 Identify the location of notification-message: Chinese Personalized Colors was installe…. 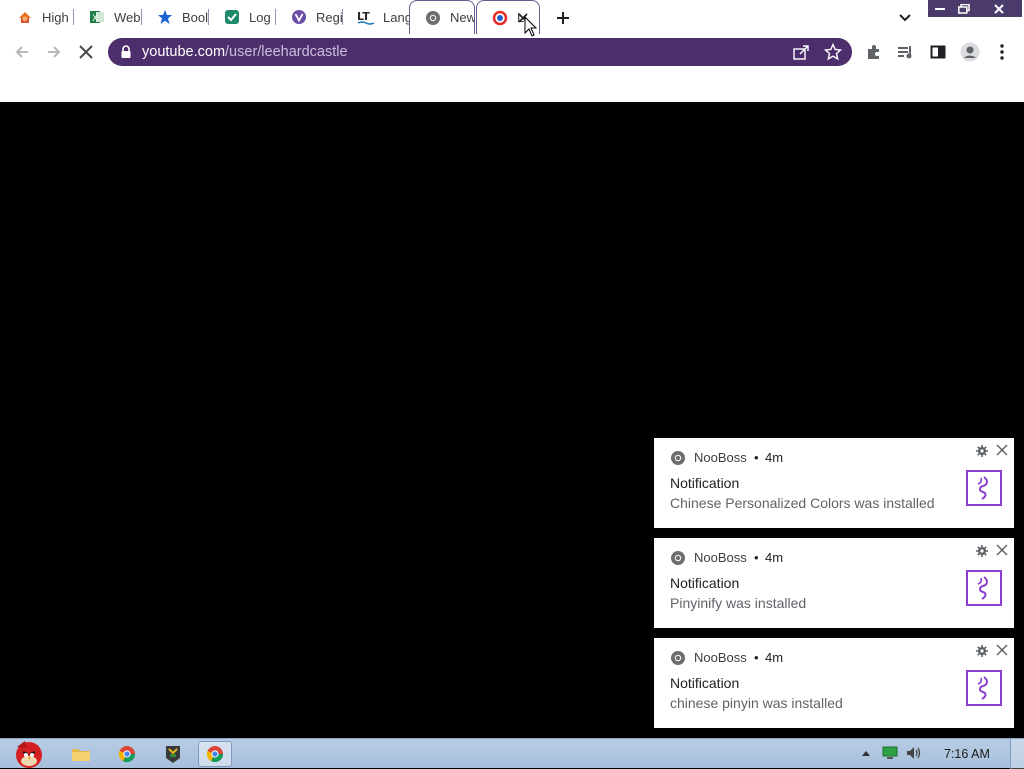
(802, 503).